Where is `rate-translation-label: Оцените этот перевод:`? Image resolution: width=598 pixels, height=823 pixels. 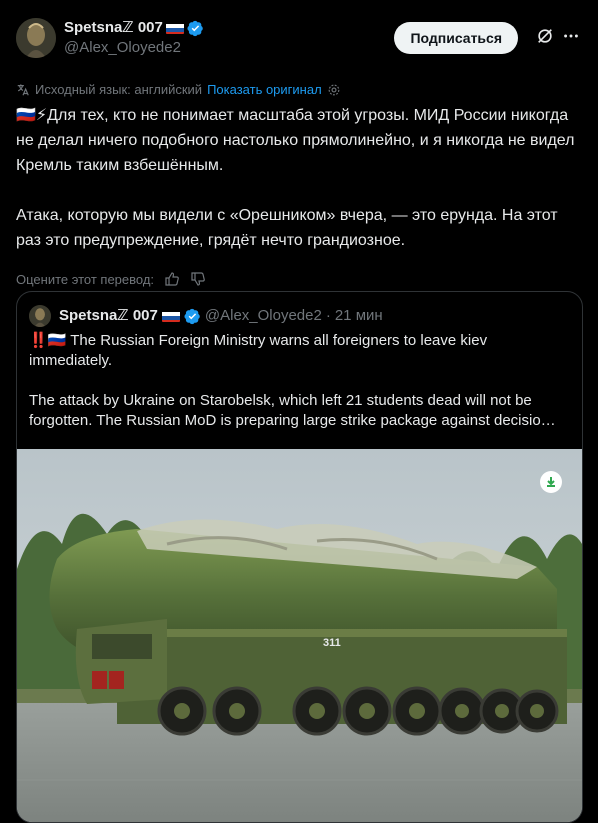 rate-translation-label: Оцените этот перевод: is located at coordinates (85, 279).